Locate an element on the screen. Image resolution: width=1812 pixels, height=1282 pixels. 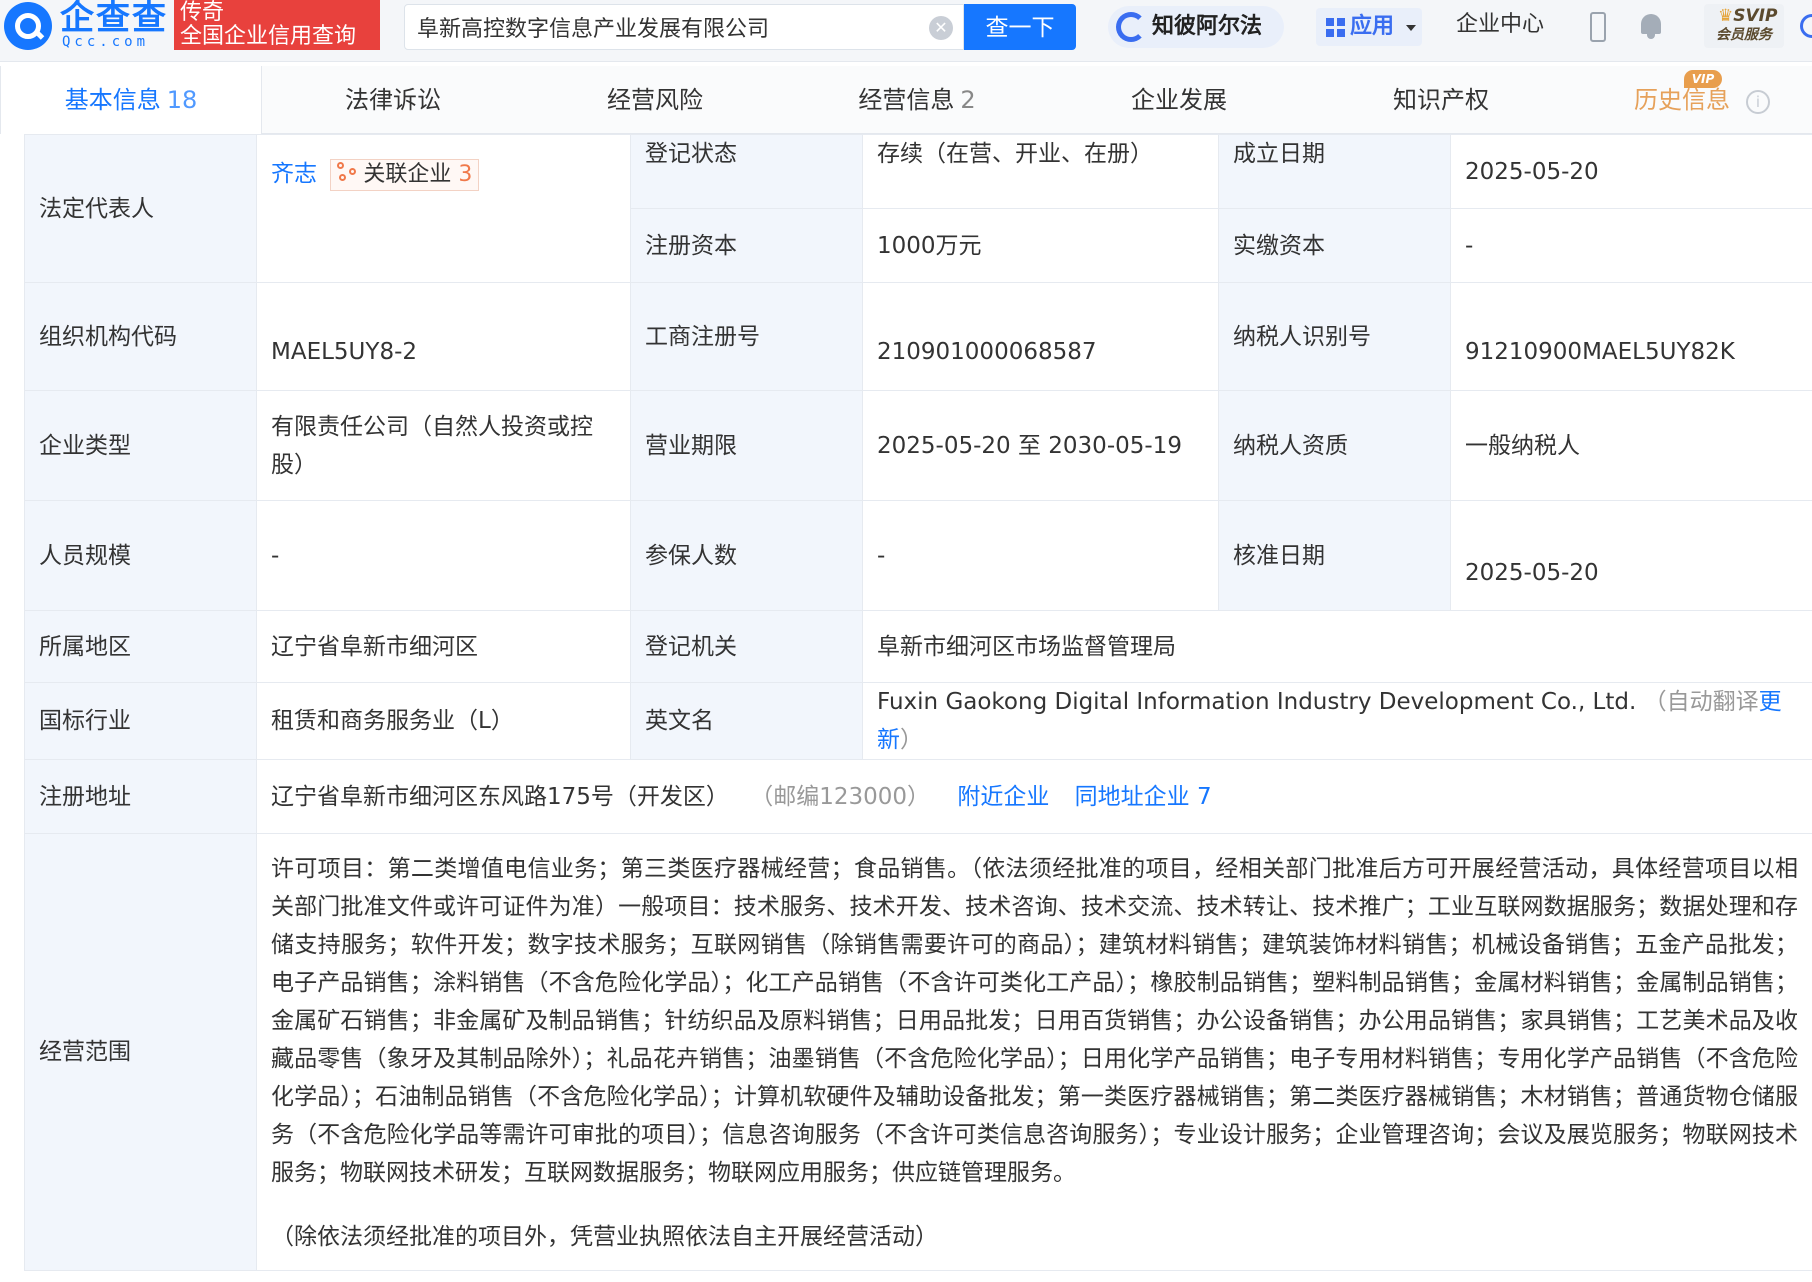
staff-size-value: - is located at coordinates (443, 555).